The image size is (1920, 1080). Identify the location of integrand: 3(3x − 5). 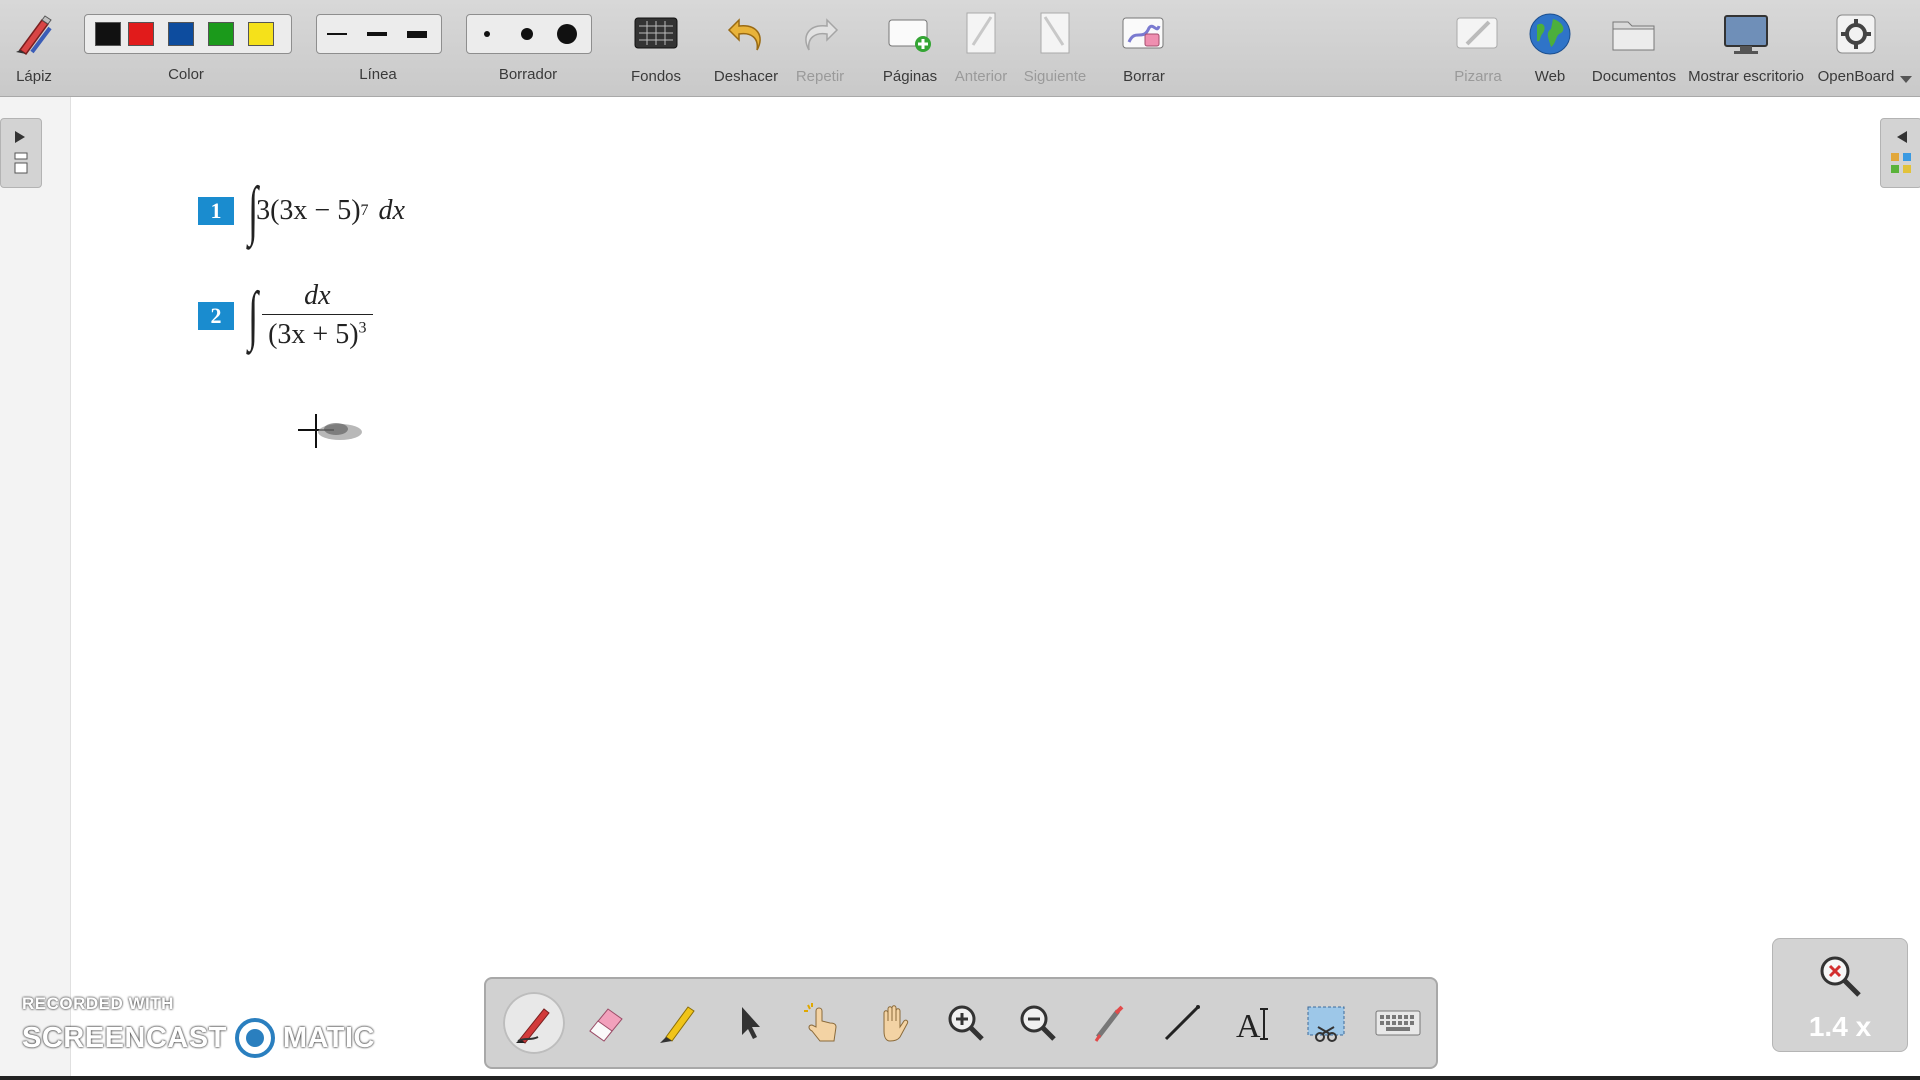
(308, 210).